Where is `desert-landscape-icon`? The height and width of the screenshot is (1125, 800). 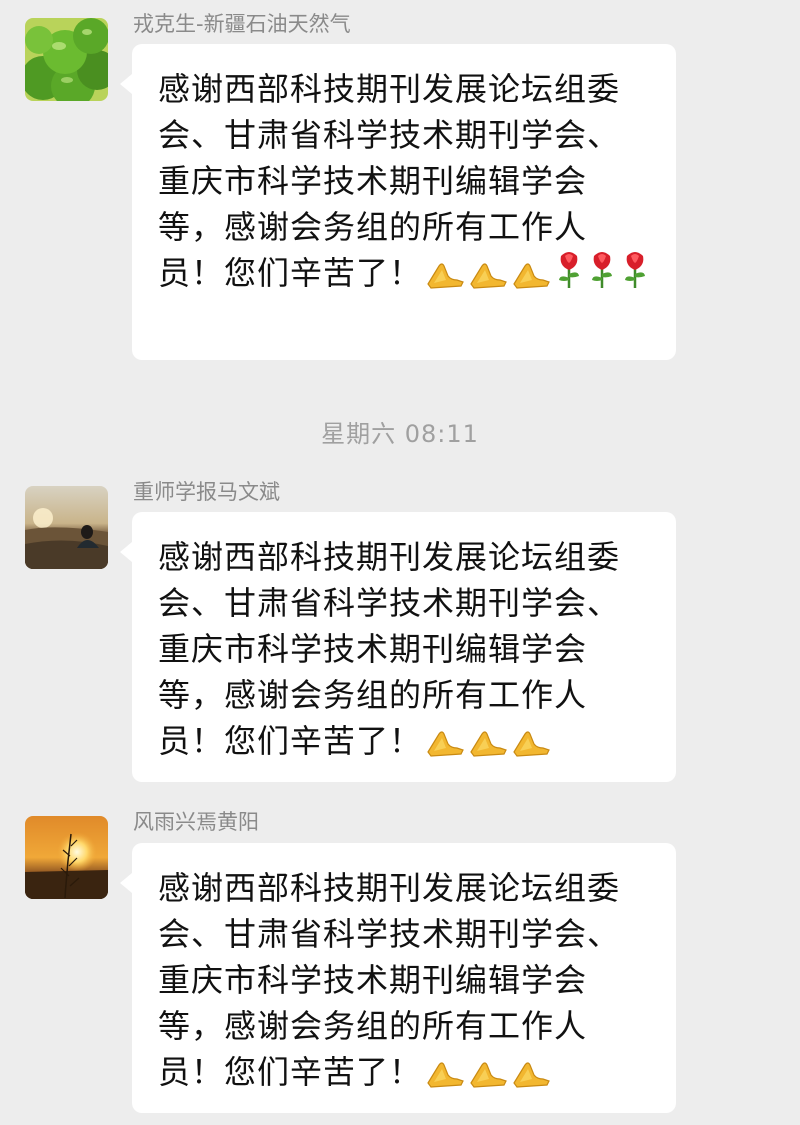 desert-landscape-icon is located at coordinates (66, 527).